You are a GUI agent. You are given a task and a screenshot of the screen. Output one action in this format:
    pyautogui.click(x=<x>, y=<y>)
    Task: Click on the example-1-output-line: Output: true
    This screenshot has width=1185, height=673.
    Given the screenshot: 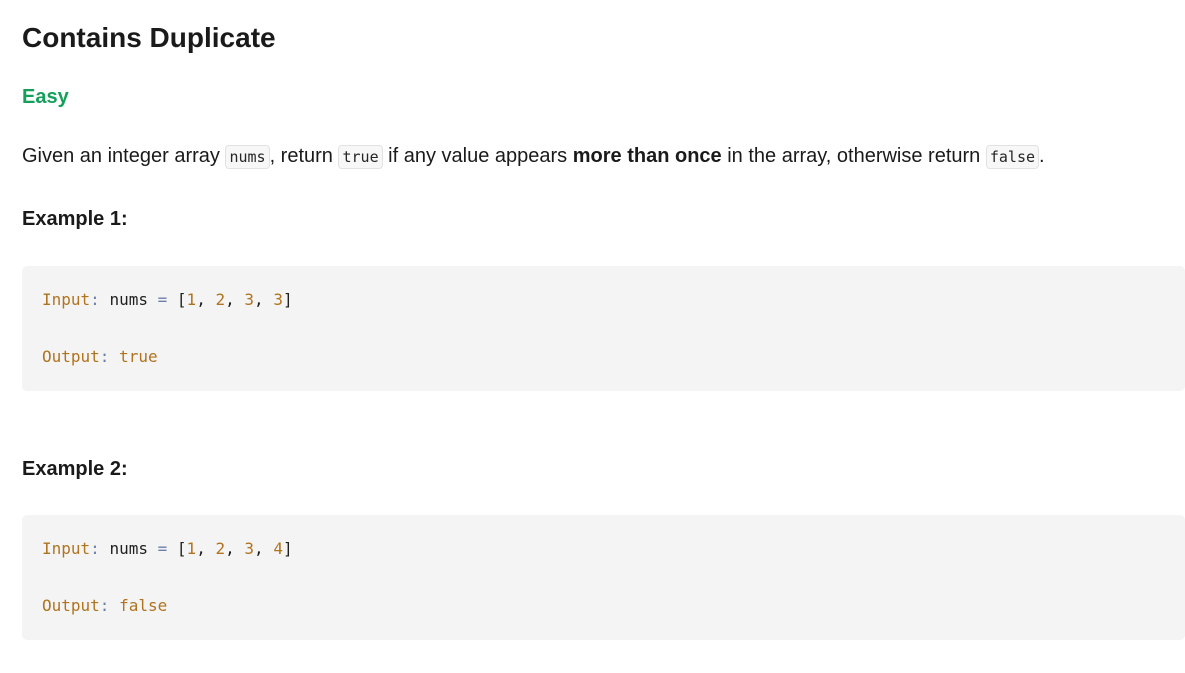 What is the action you would take?
    pyautogui.click(x=100, y=357)
    